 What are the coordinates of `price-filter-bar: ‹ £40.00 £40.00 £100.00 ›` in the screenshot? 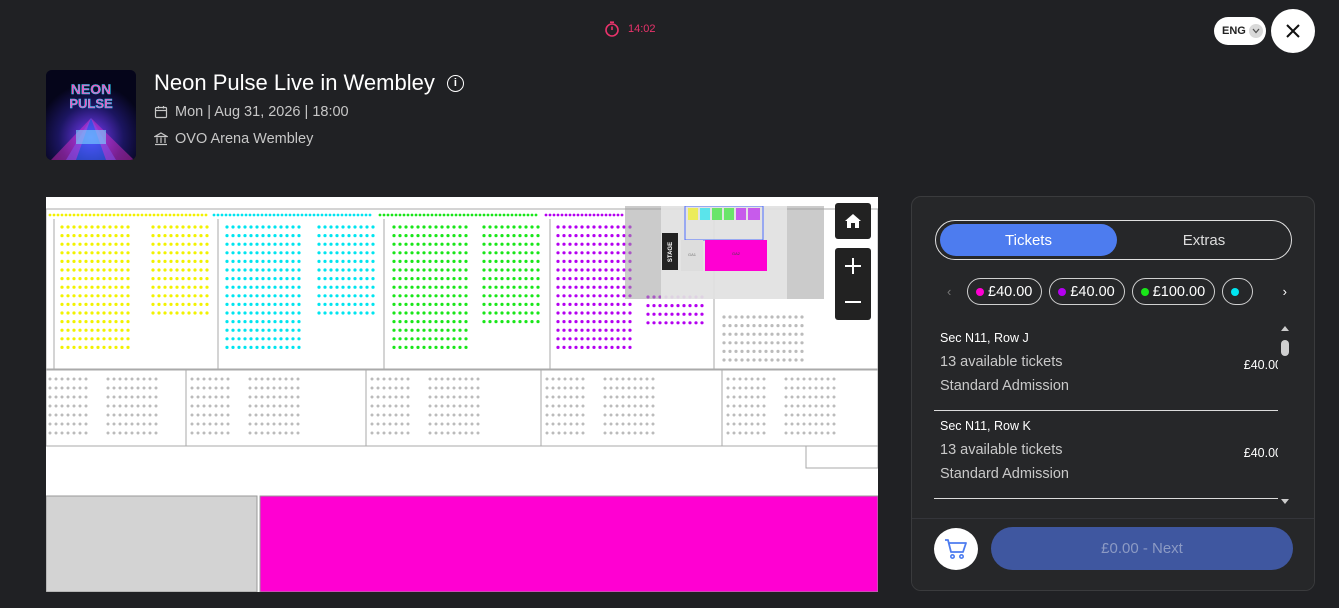 It's located at (1116, 292).